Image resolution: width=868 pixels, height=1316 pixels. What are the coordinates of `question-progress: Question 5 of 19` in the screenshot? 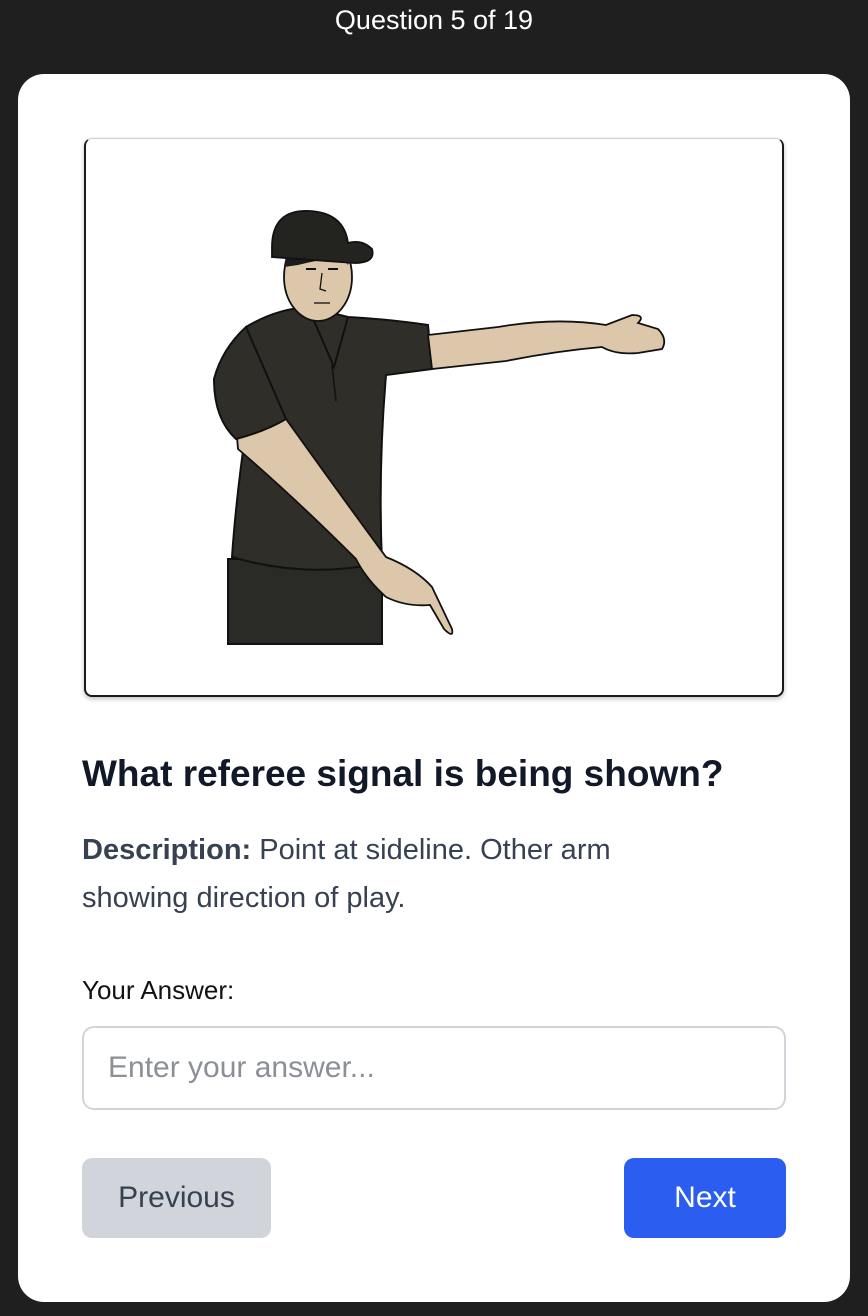 It's located at (434, 20).